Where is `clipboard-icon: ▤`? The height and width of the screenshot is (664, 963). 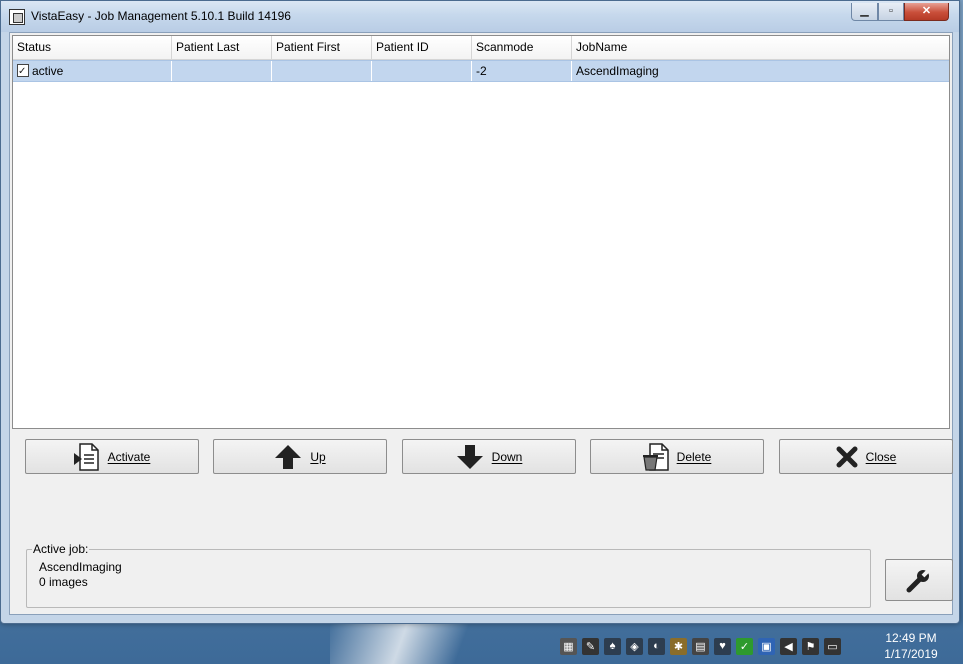
clipboard-icon: ▤ is located at coordinates (700, 646).